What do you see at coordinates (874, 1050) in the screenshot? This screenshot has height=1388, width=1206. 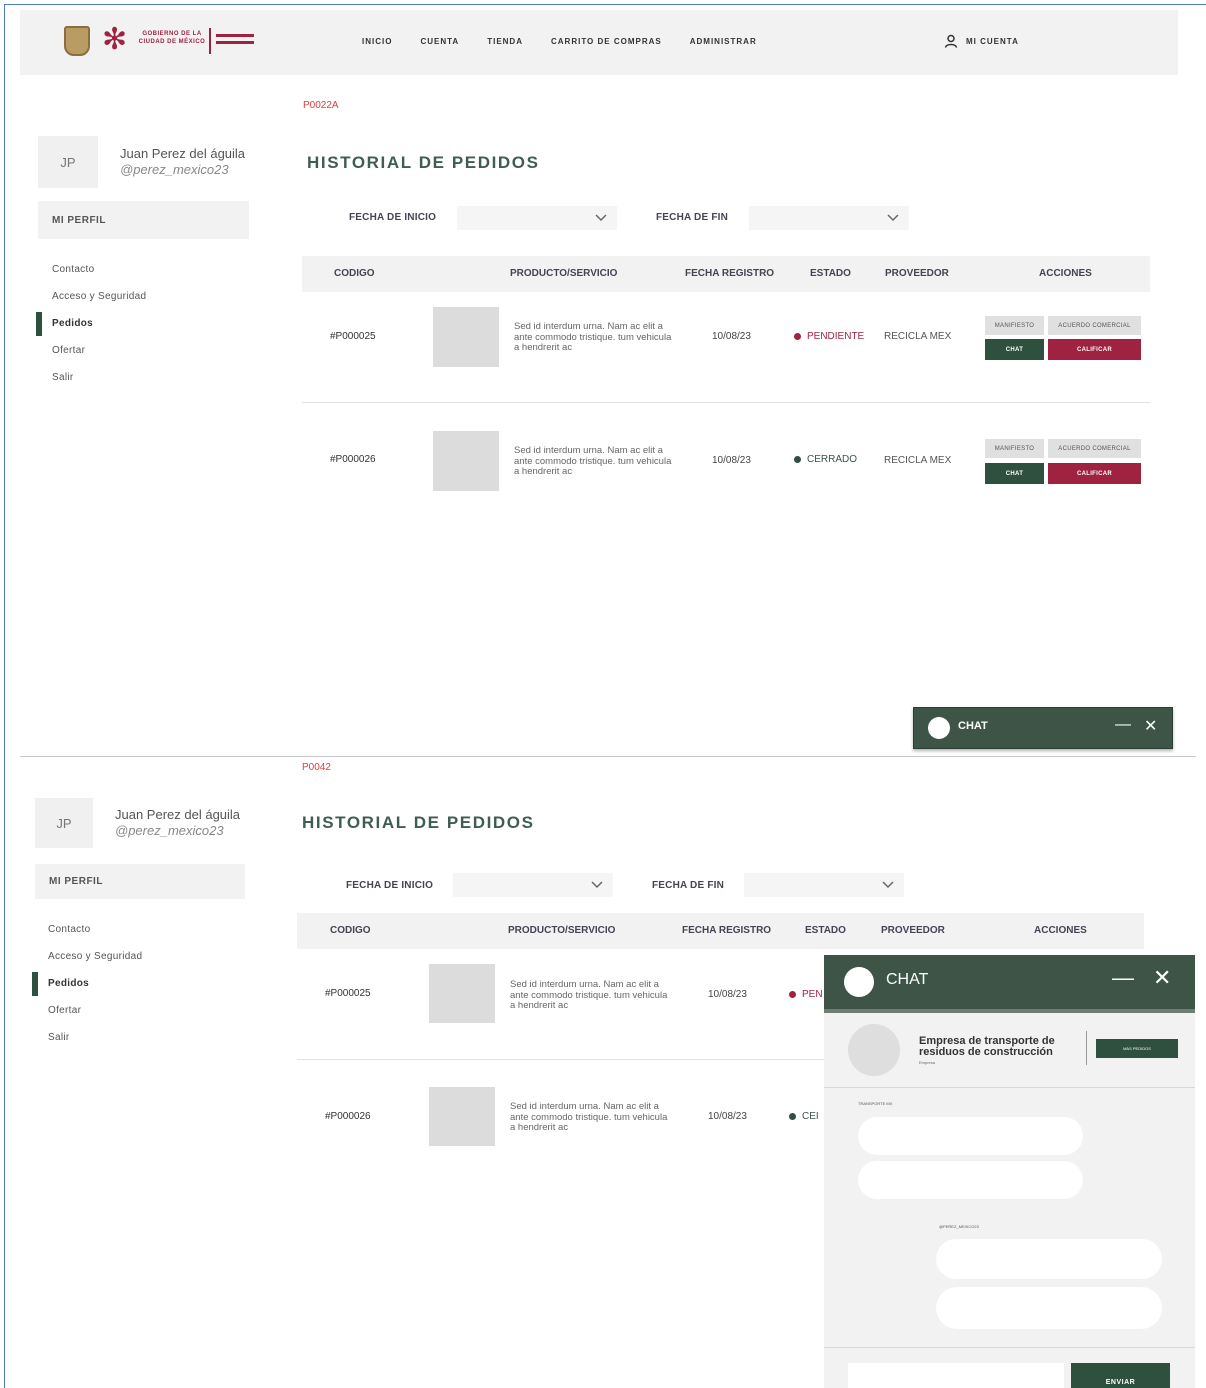 I see `contact-avatar` at bounding box center [874, 1050].